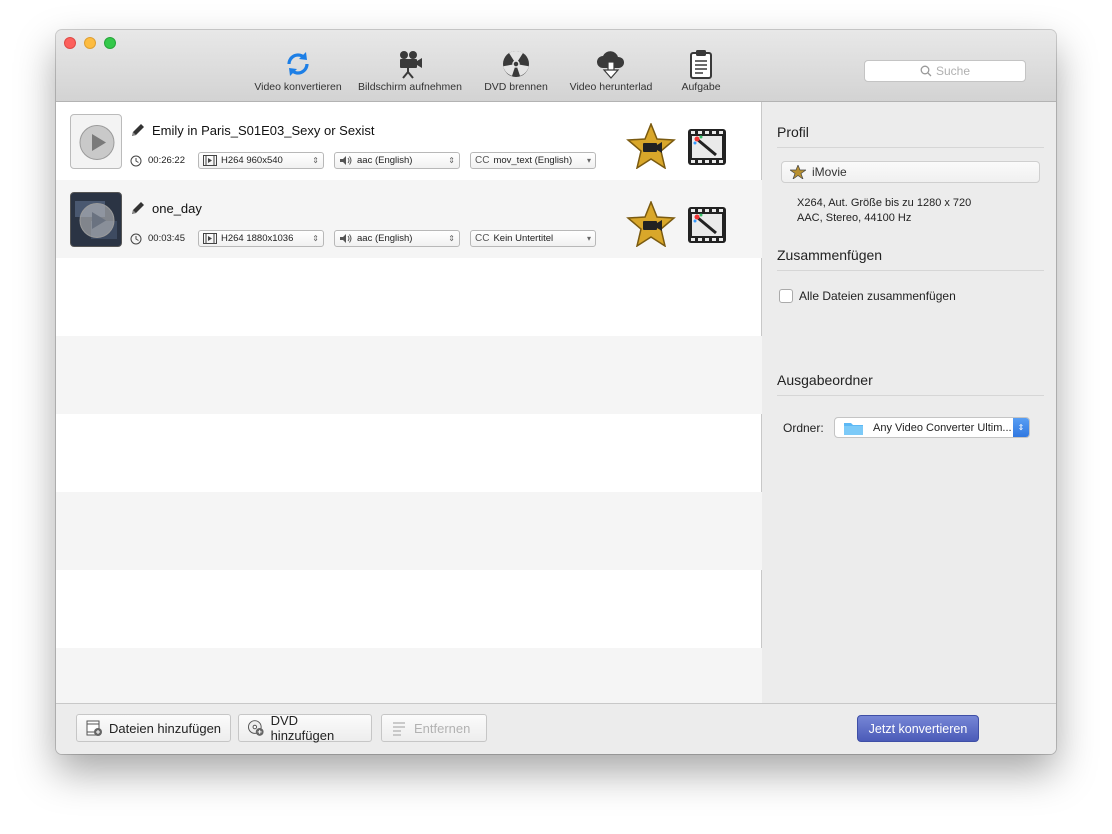 This screenshot has width=1112, height=834. I want to click on output-folder-heading: Ausgabeordner, so click(910, 384).